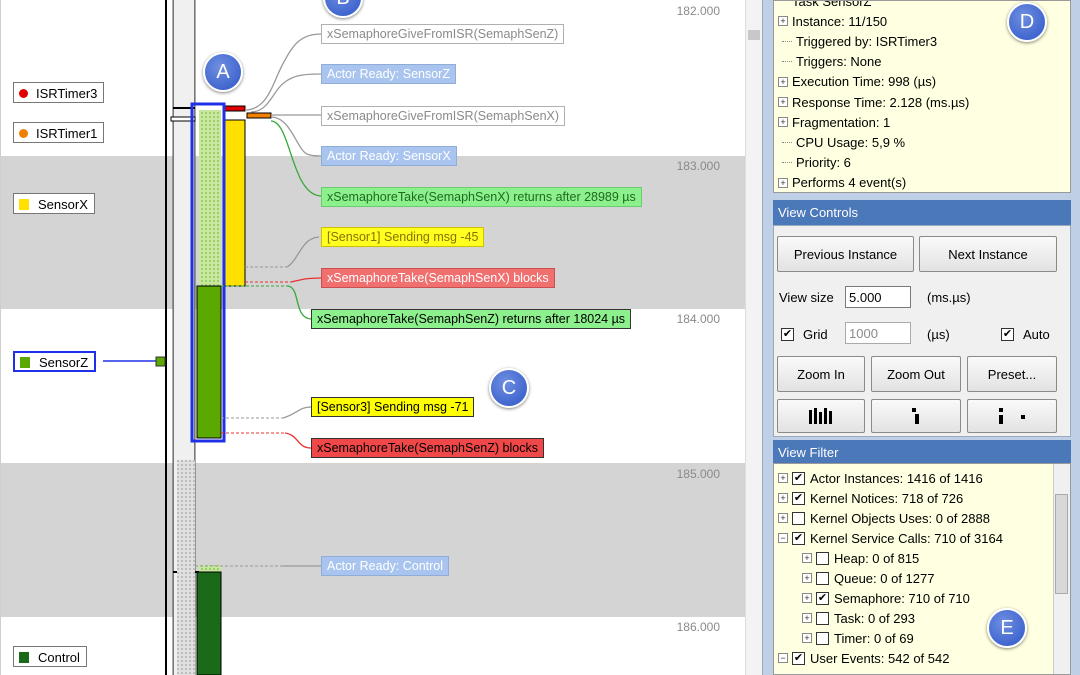 The image size is (1080, 675). I want to click on callout-e: E, so click(1007, 628).